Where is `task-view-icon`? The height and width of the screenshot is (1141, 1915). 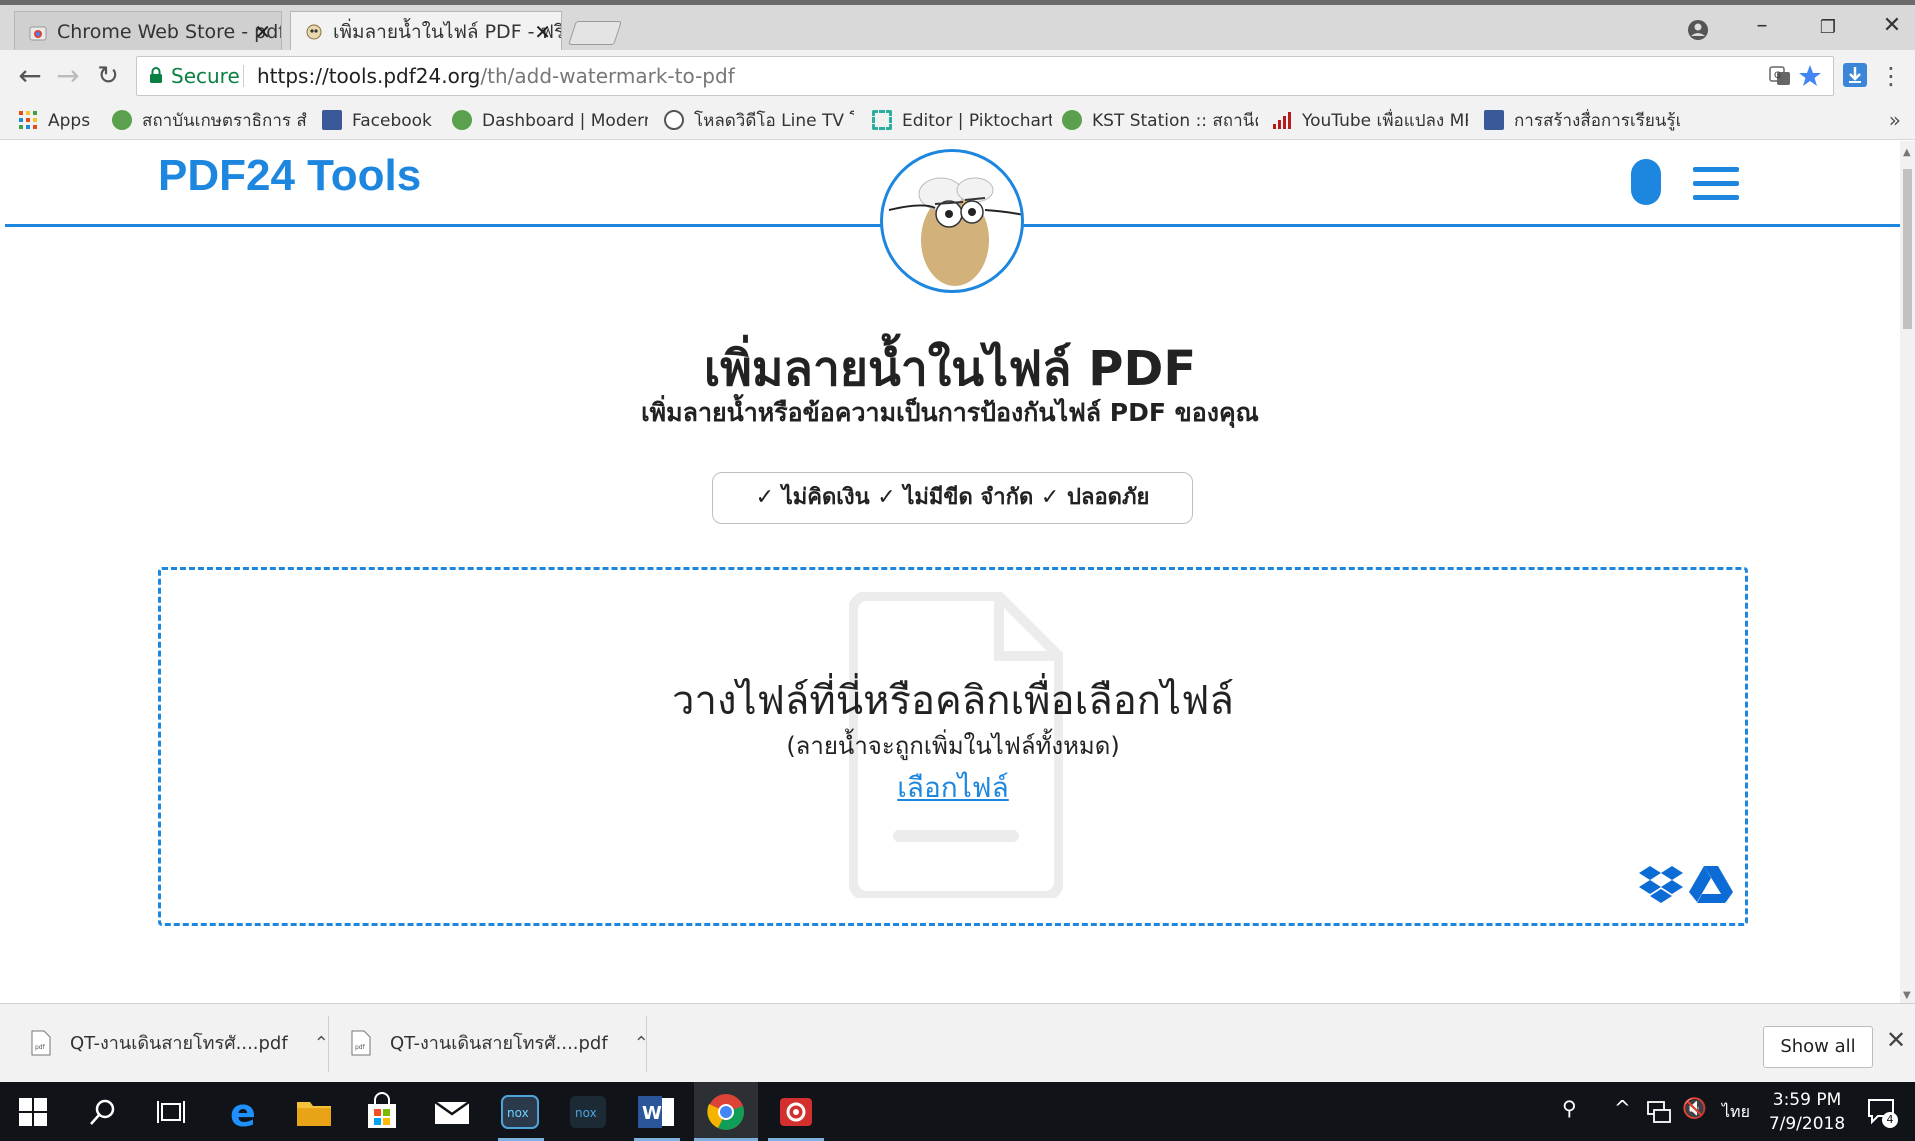
task-view-icon is located at coordinates (171, 1112).